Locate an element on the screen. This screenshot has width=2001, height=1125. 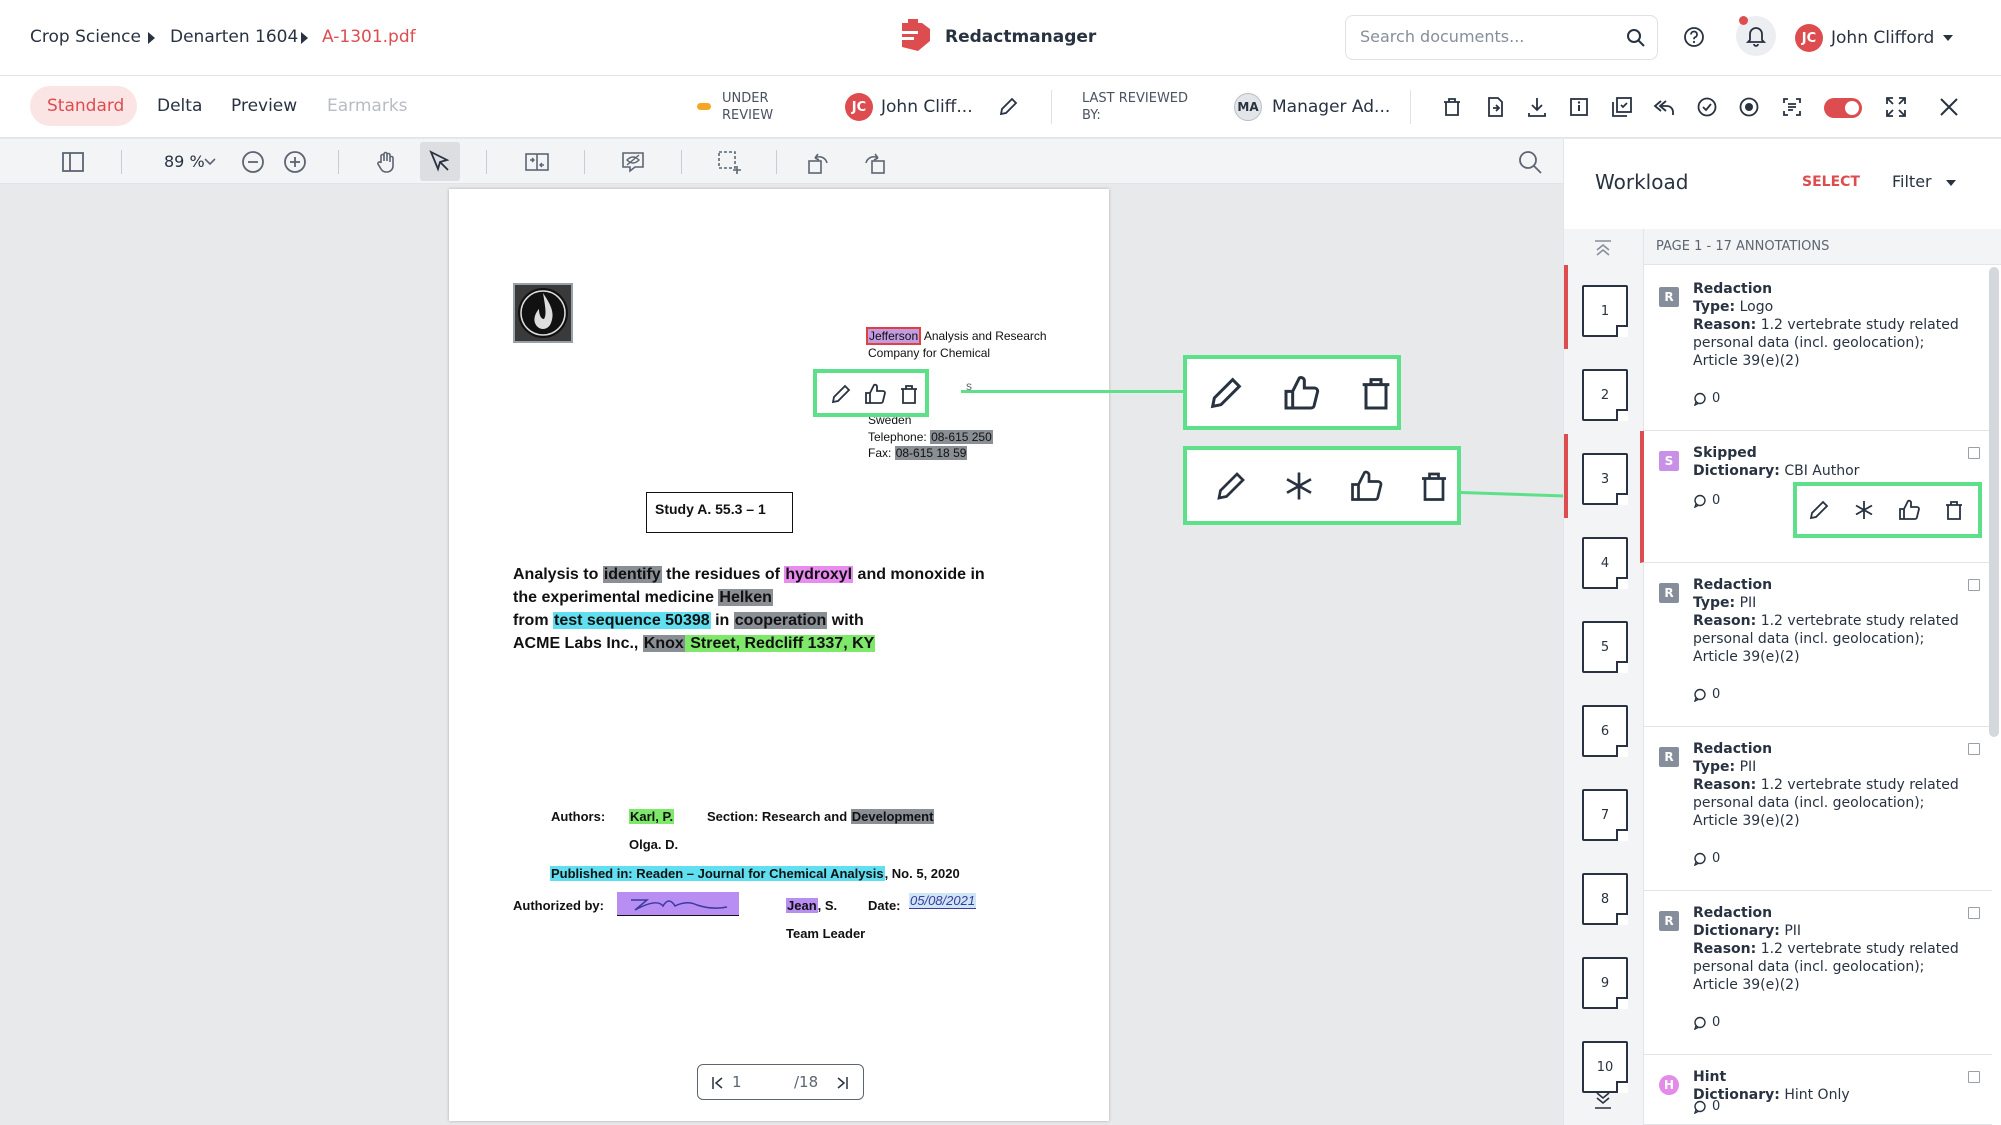
fullscreen-icon is located at coordinates (1896, 107).